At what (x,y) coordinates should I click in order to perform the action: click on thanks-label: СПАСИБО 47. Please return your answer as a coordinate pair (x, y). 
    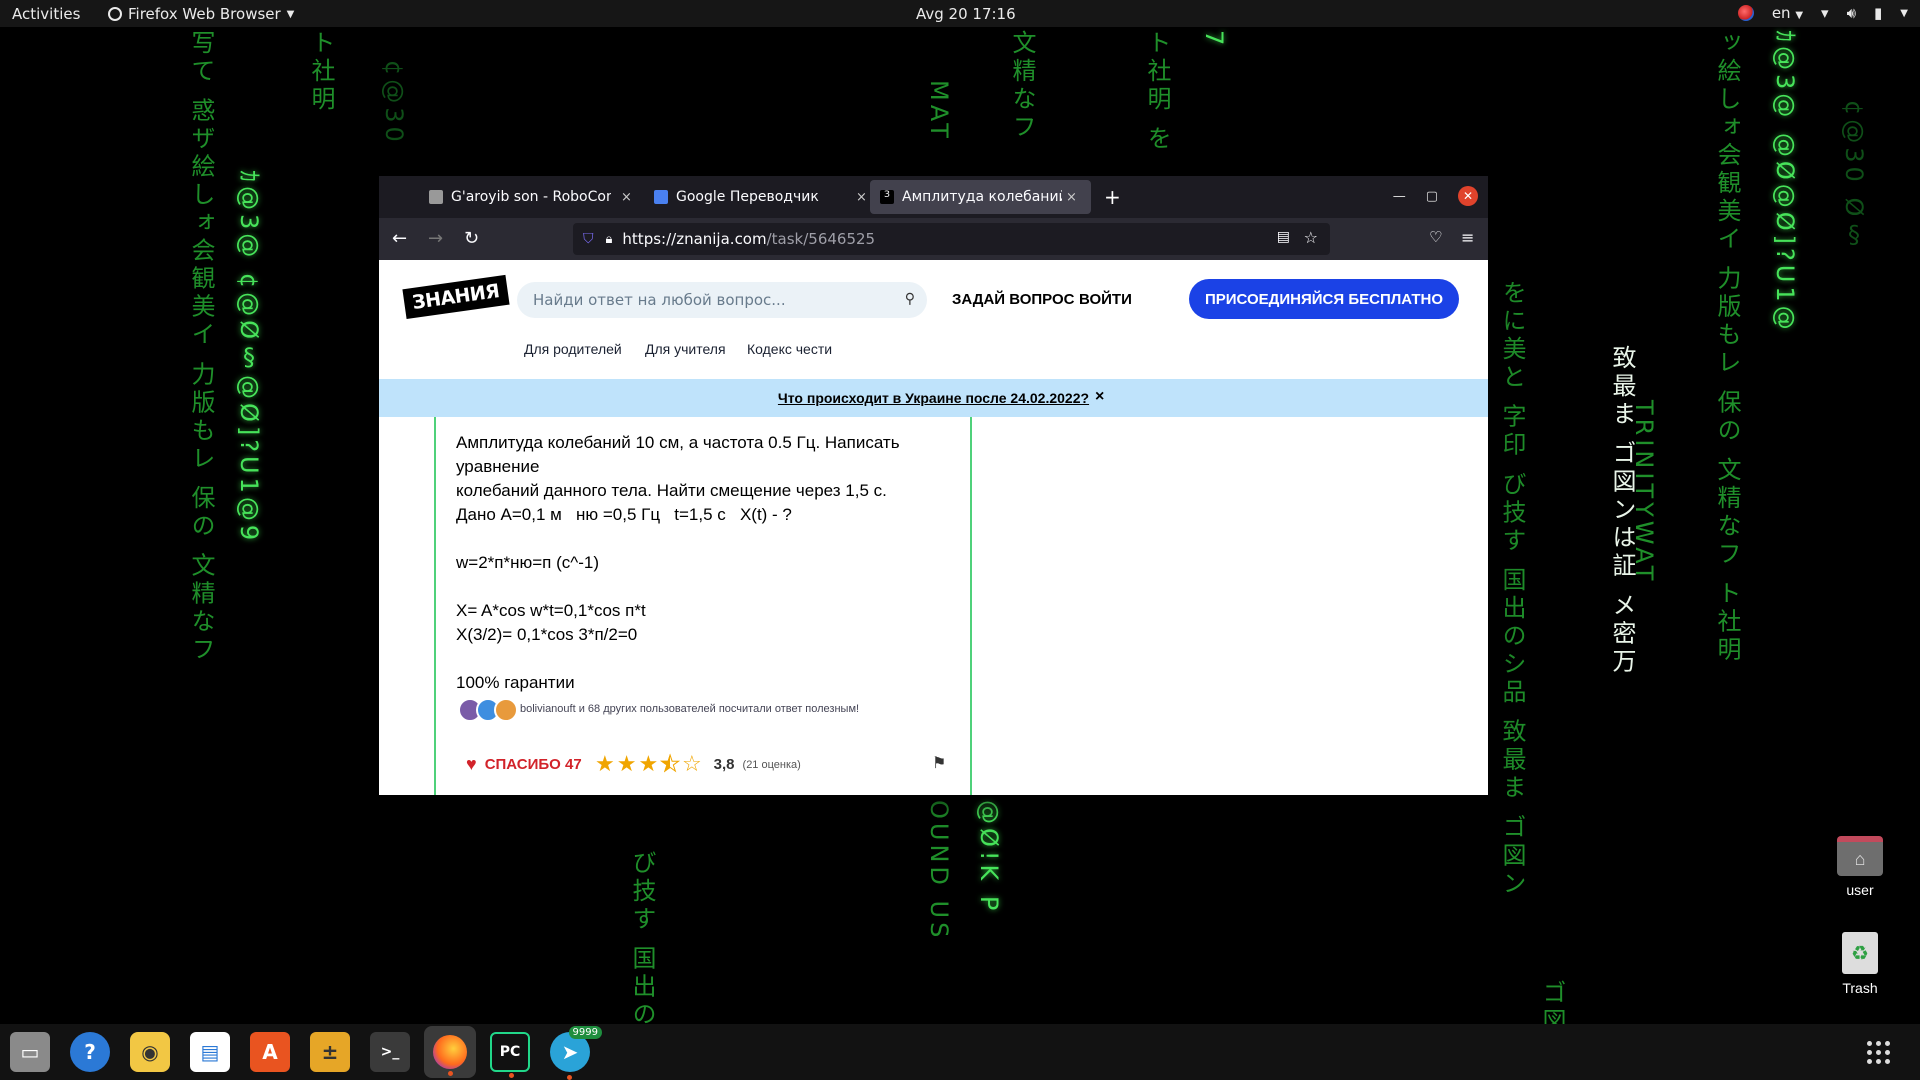
    Looking at the image, I should click on (533, 764).